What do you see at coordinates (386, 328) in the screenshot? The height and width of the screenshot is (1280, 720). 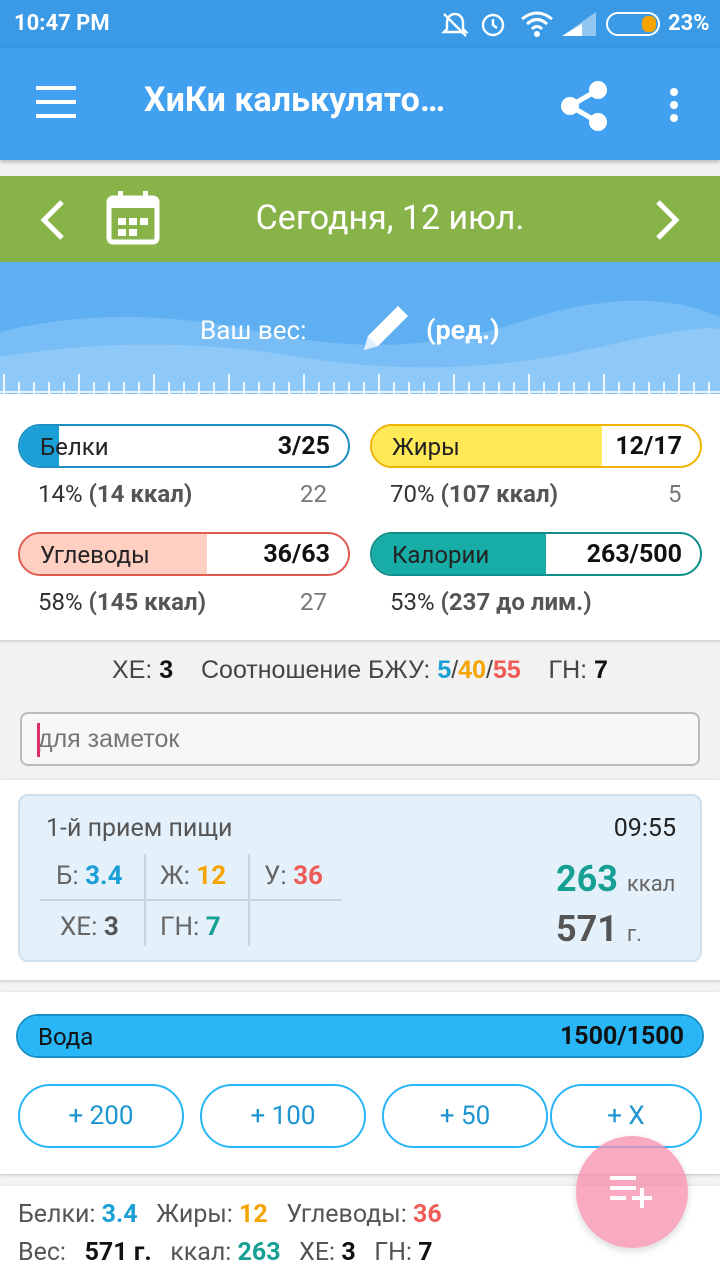 I see `pencil-icon` at bounding box center [386, 328].